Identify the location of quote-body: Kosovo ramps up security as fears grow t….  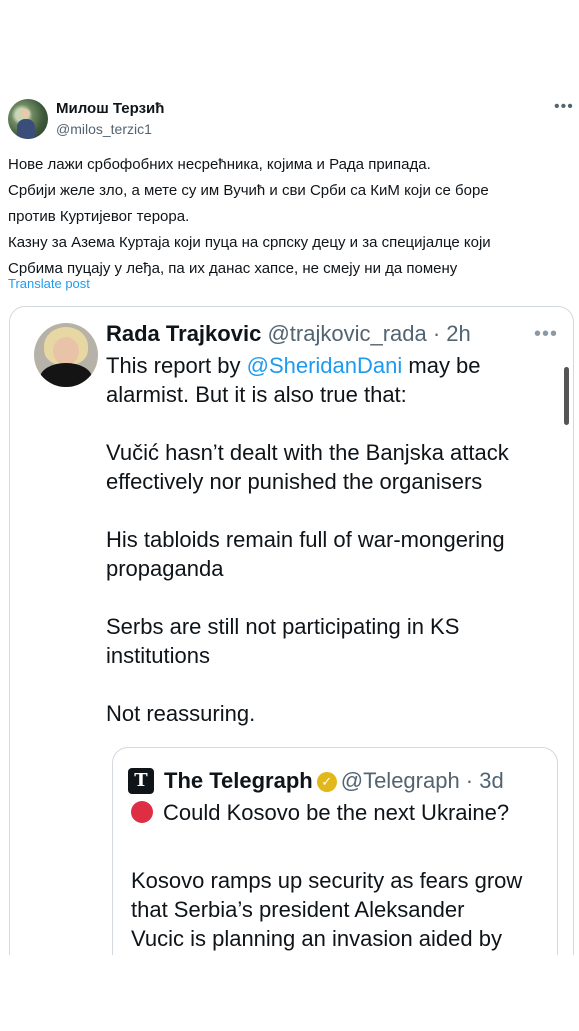
(341, 909).